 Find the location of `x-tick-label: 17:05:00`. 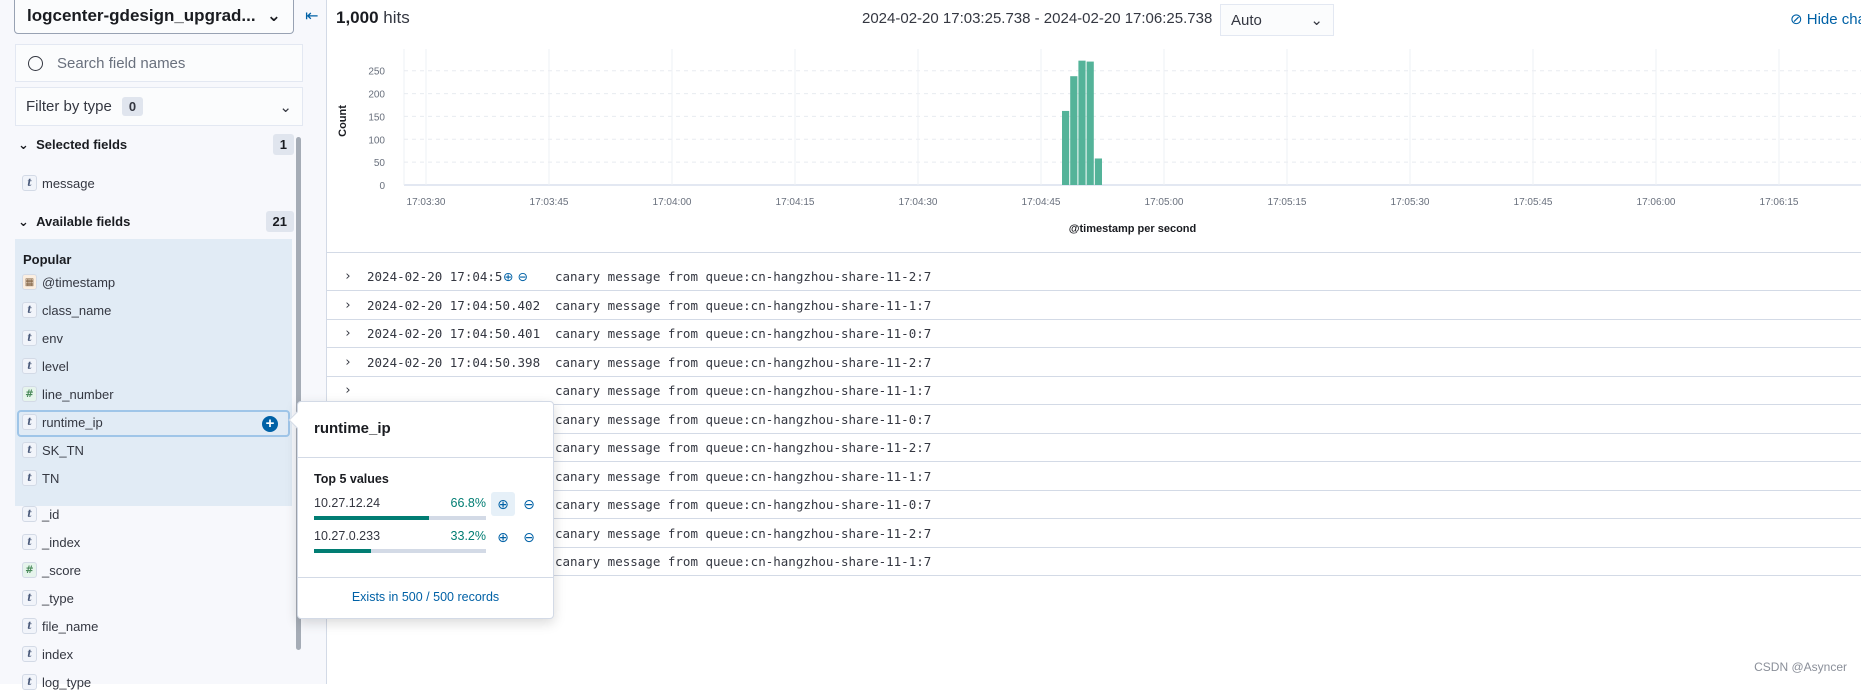

x-tick-label: 17:05:00 is located at coordinates (1164, 202).